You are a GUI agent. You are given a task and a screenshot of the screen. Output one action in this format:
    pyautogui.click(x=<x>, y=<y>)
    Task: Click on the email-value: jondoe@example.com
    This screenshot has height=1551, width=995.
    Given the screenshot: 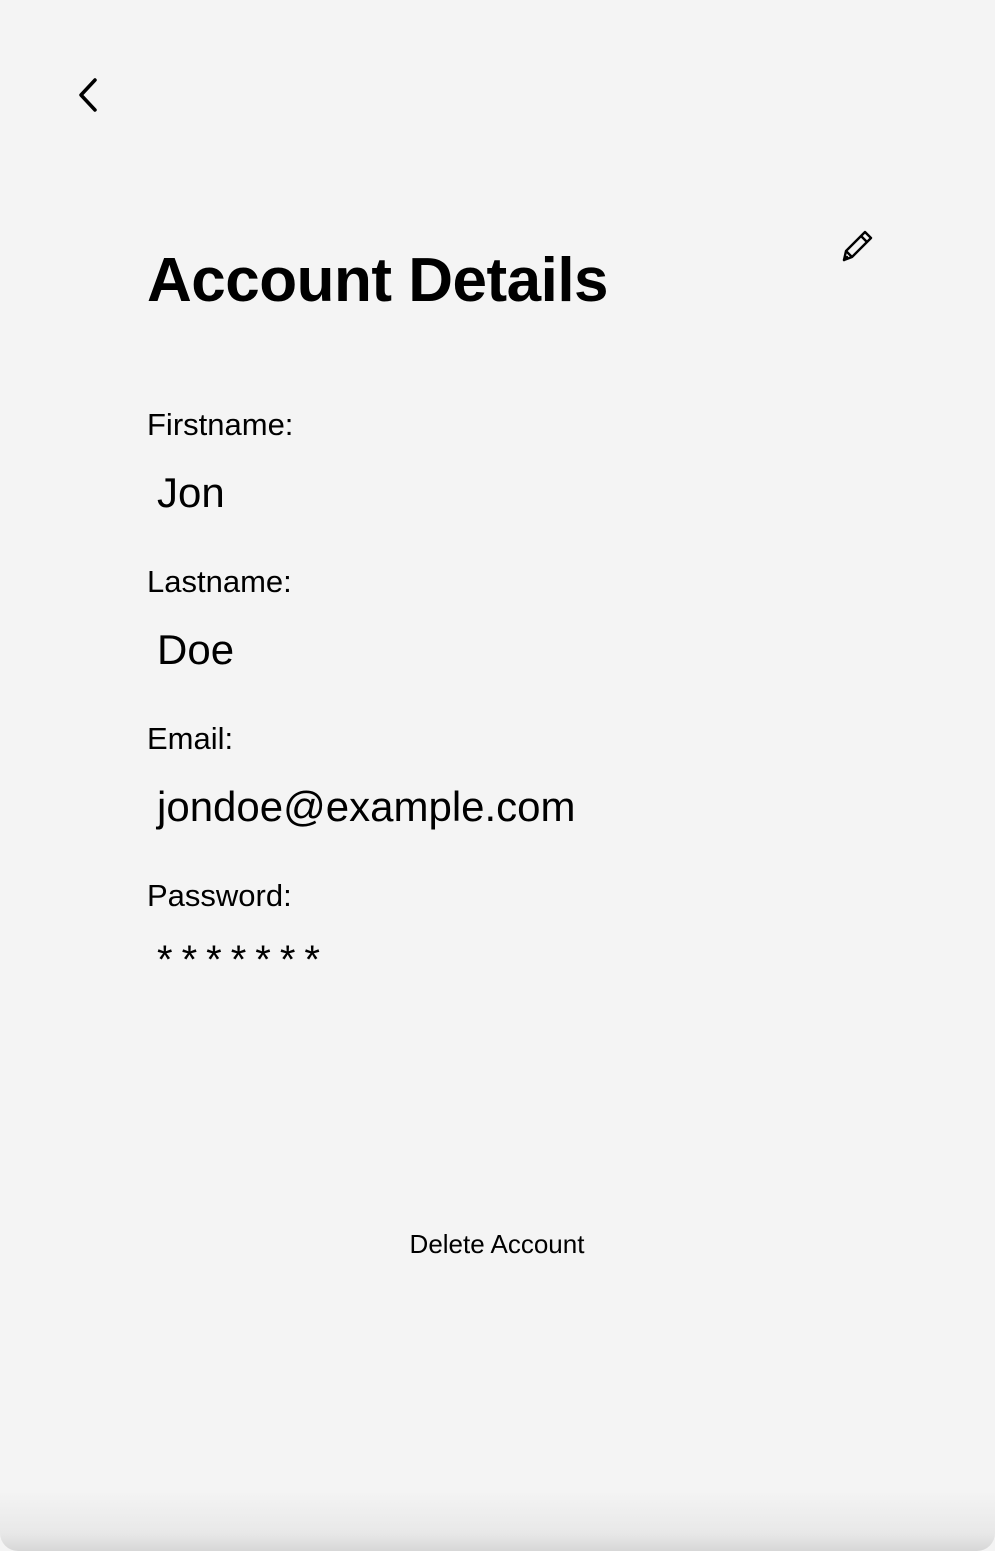 What is the action you would take?
    pyautogui.click(x=366, y=806)
    